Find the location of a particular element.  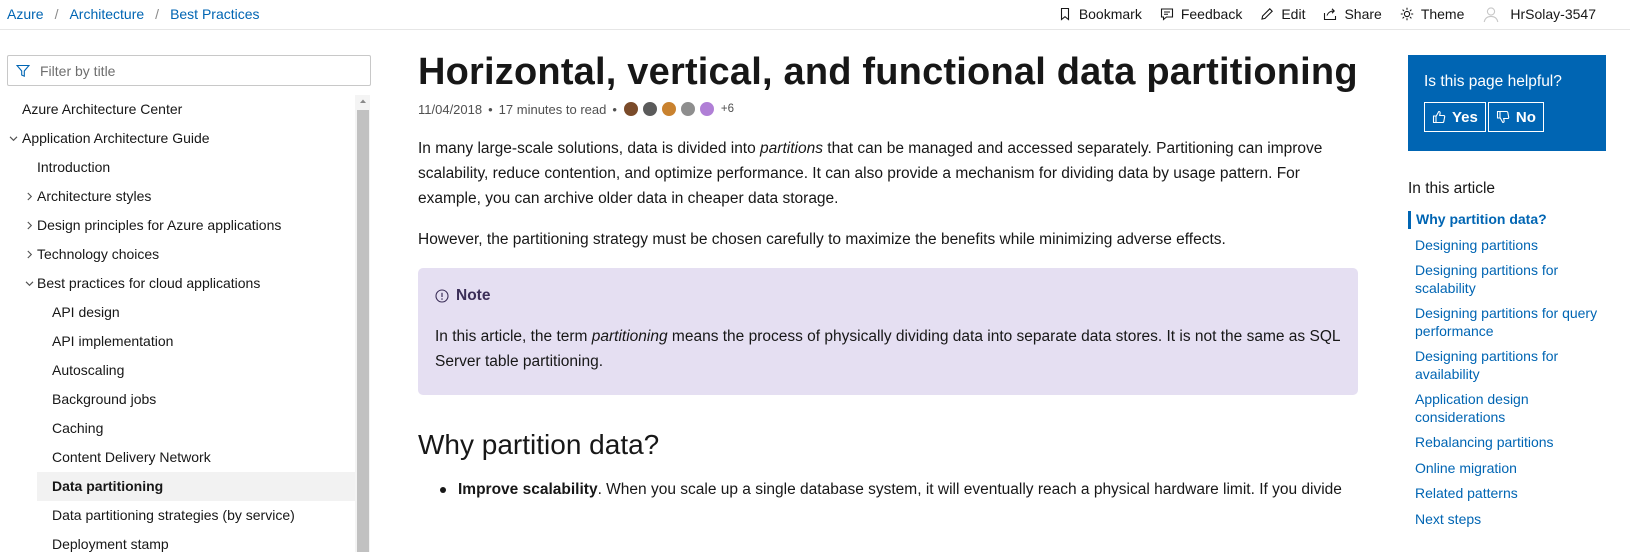

no-label: No is located at coordinates (1525, 117).